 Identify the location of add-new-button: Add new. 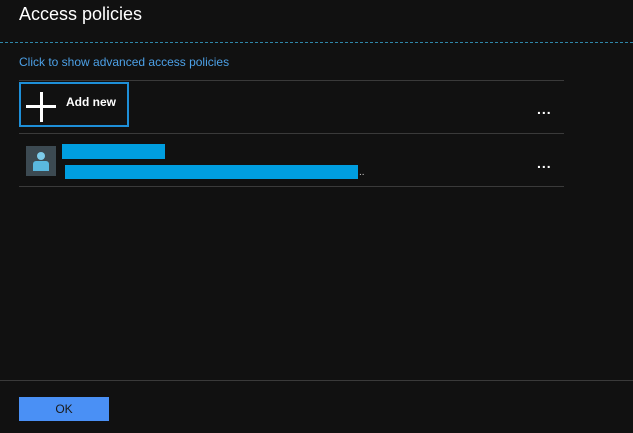
(74, 104).